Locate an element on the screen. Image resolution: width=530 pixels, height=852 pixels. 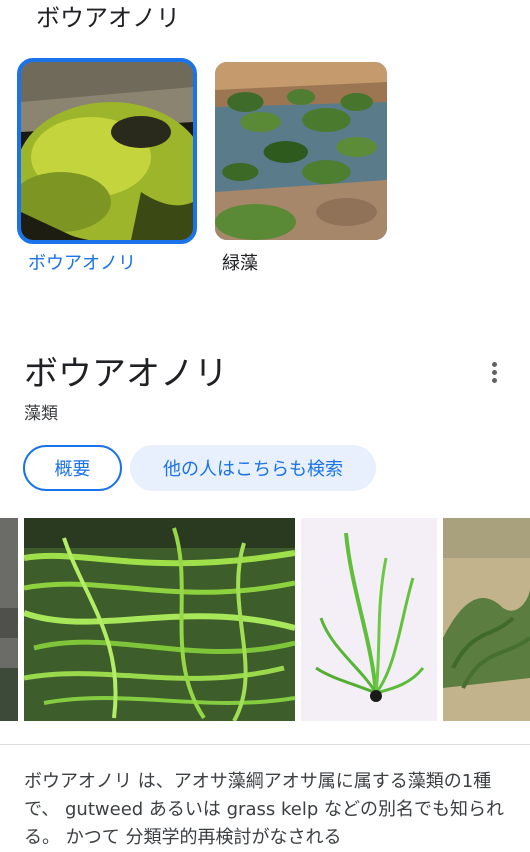
gutweed-specimen-image is located at coordinates (369, 619).